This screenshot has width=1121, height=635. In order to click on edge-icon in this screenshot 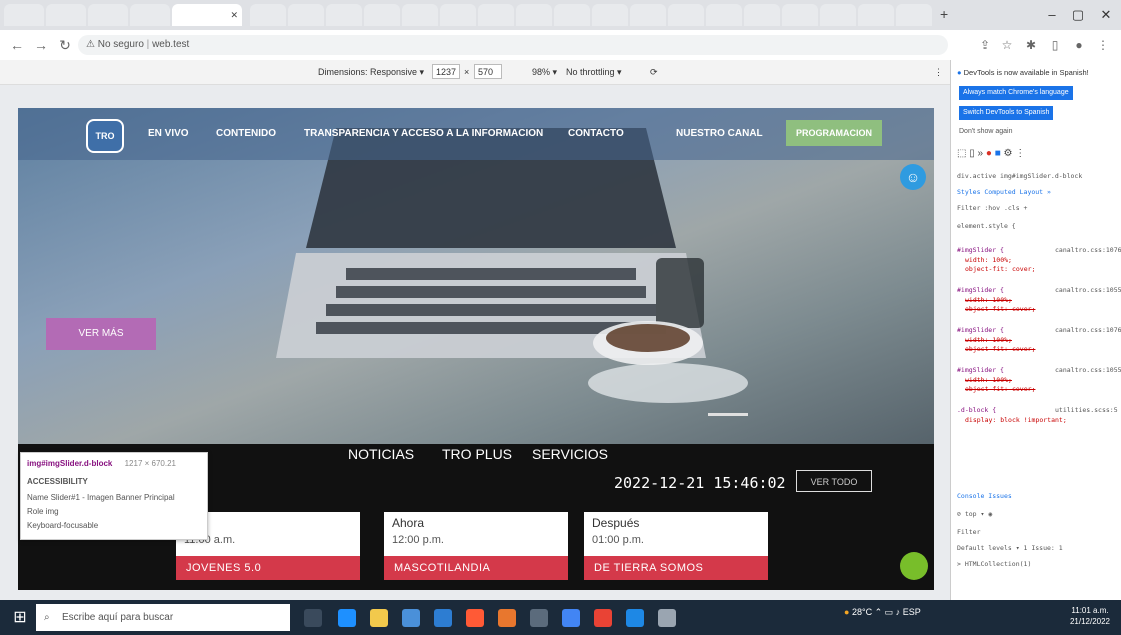, I will do `click(347, 618)`.